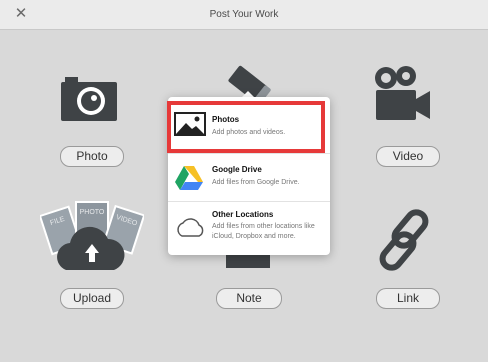 Image resolution: width=488 pixels, height=362 pixels. I want to click on link-icon, so click(406, 240).